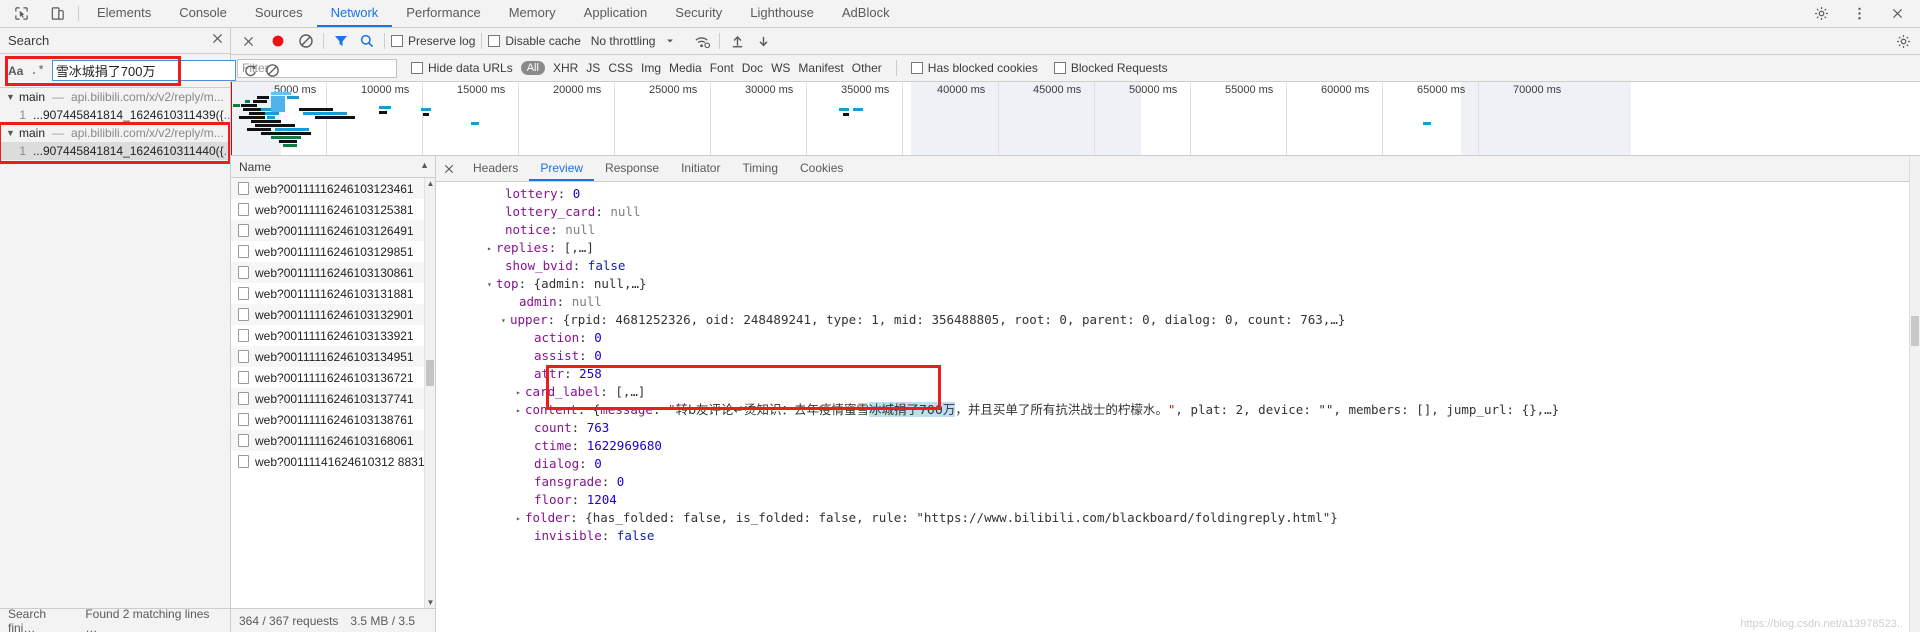 Image resolution: width=1920 pixels, height=635 pixels. Describe the element at coordinates (14, 71) in the screenshot. I see `match-case-toggle: Aa` at that location.